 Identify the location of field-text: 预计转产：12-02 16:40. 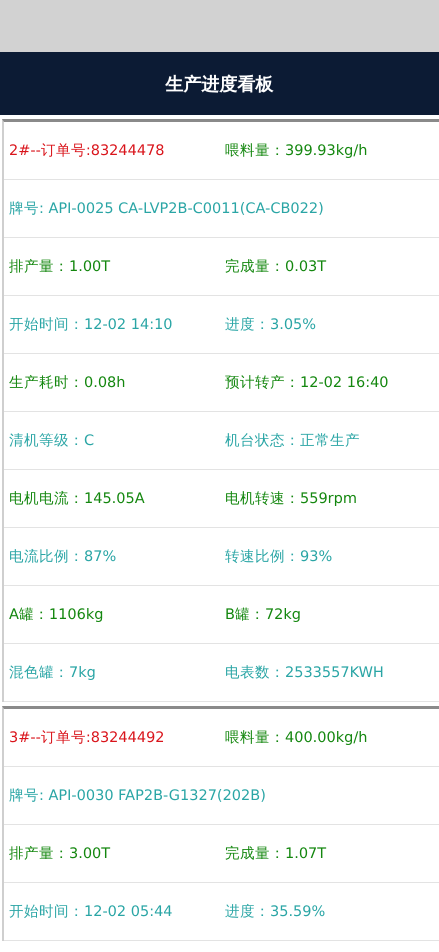
(307, 383).